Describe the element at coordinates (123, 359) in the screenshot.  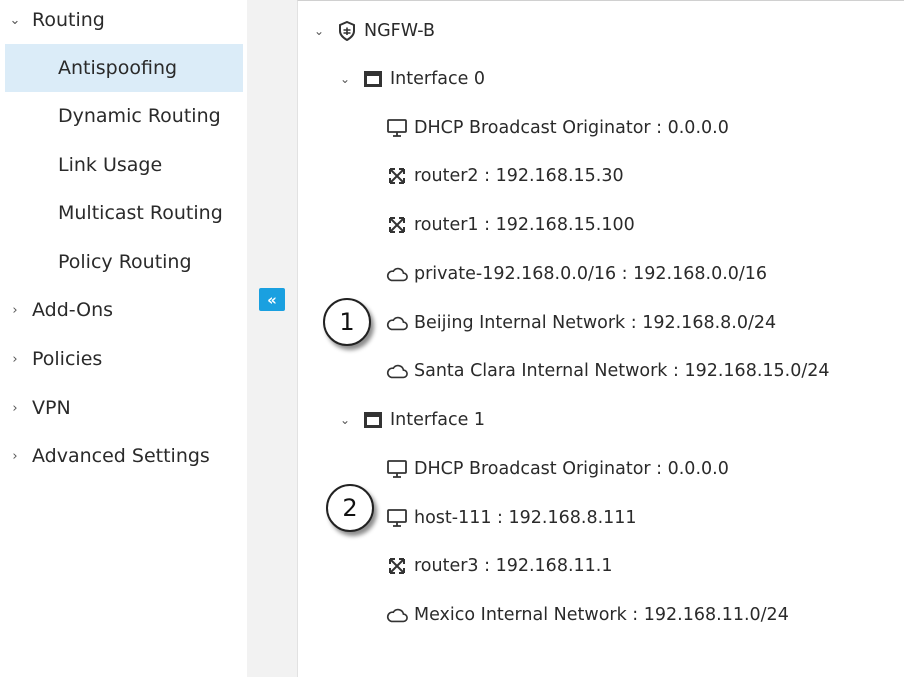
I see `nav-item-policies: › Policies` at that location.